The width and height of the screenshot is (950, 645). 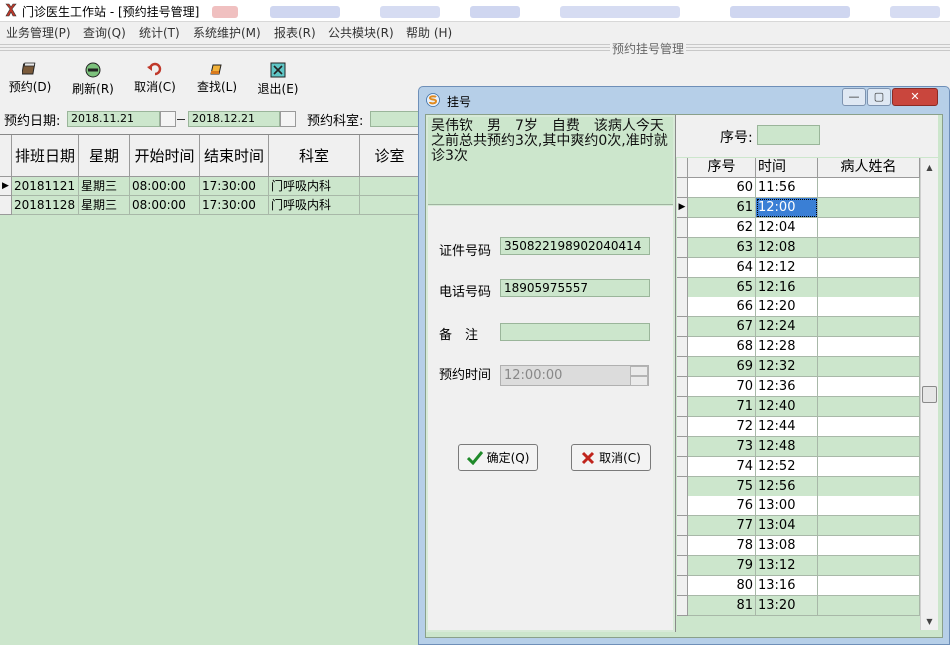 I want to click on slot-cell-time: 12:00, so click(x=787, y=208).